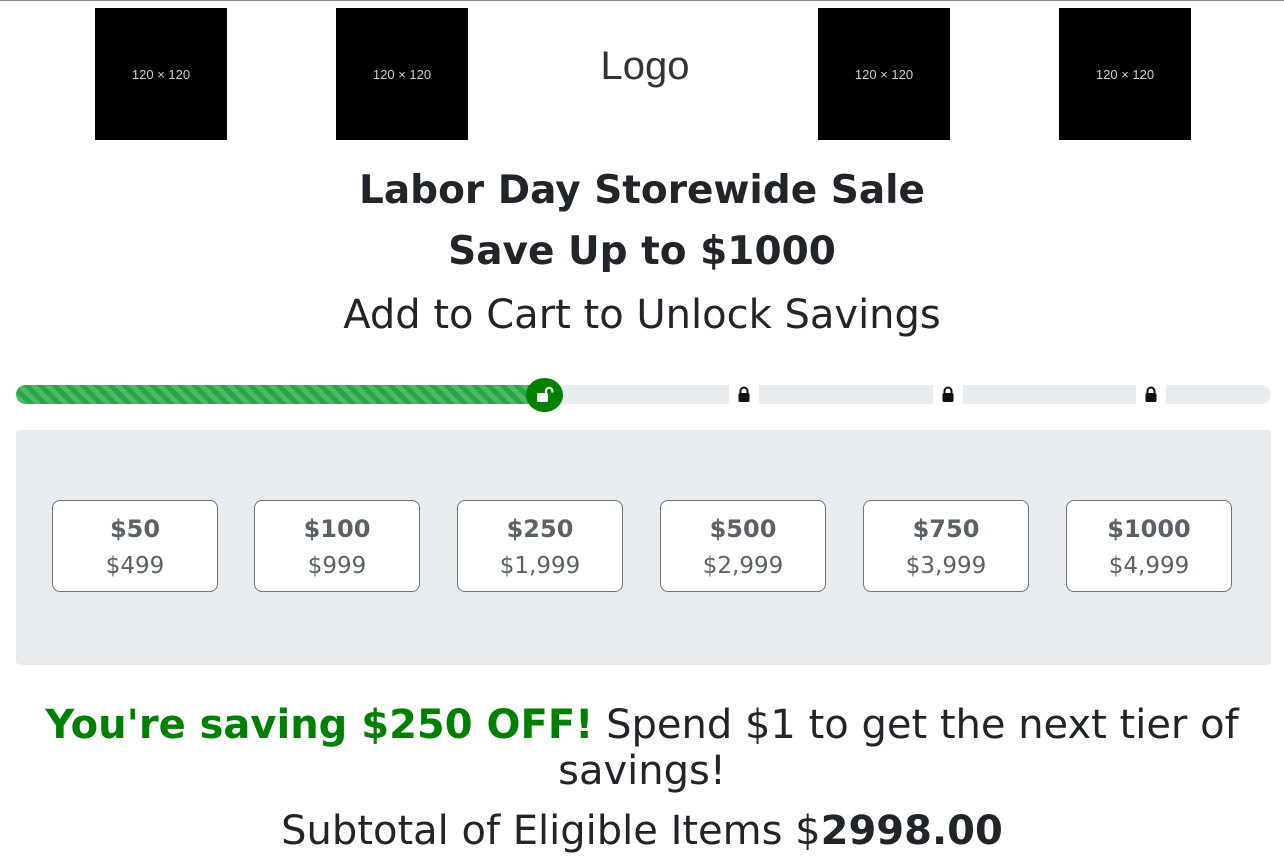 The width and height of the screenshot is (1284, 856). What do you see at coordinates (1149, 566) in the screenshot?
I see `tier-threshold: $4,999` at bounding box center [1149, 566].